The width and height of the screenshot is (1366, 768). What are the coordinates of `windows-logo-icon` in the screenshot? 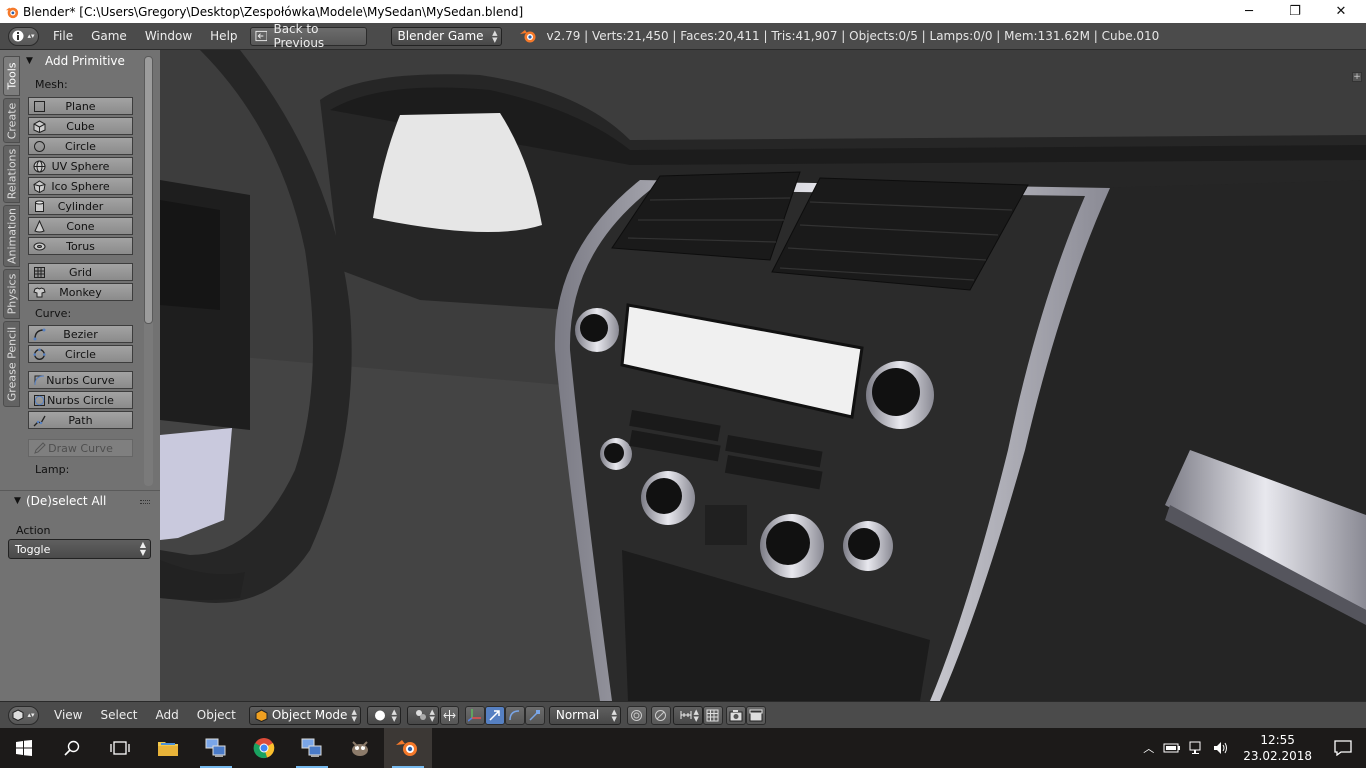 It's located at (24, 748).